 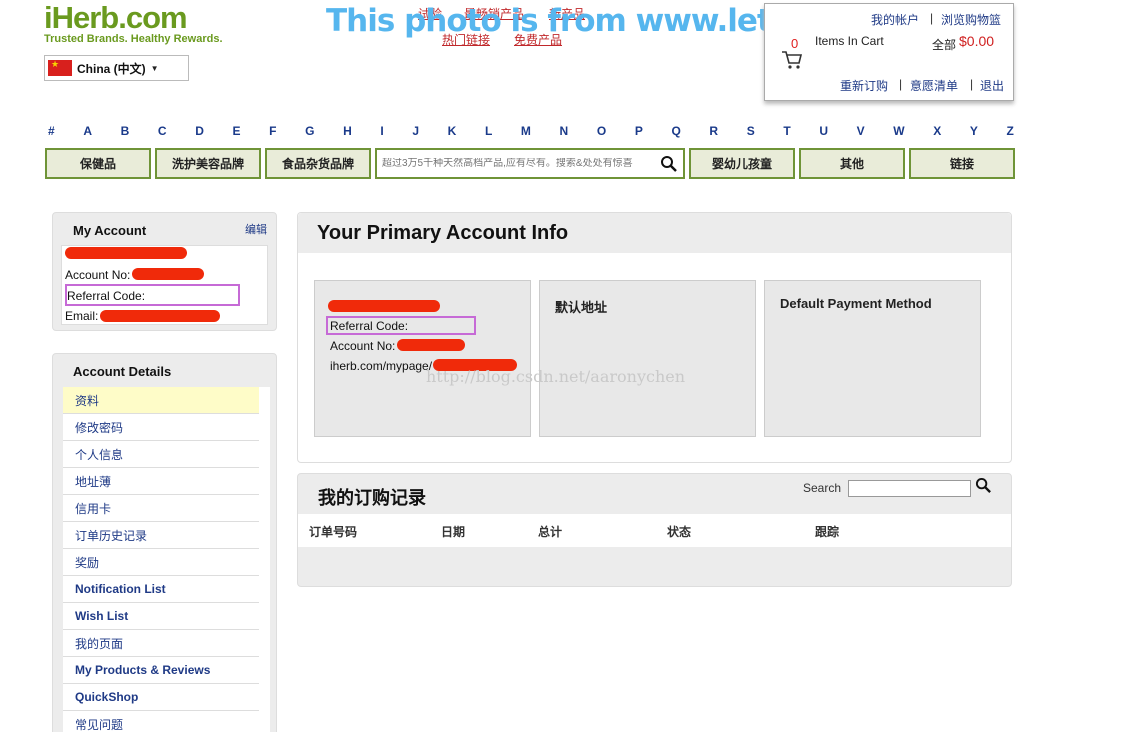 I want to click on alphabet-index: # A B C D E F G H I J K L M N O P Q R S T U V W X Y Z, so click(x=531, y=131).